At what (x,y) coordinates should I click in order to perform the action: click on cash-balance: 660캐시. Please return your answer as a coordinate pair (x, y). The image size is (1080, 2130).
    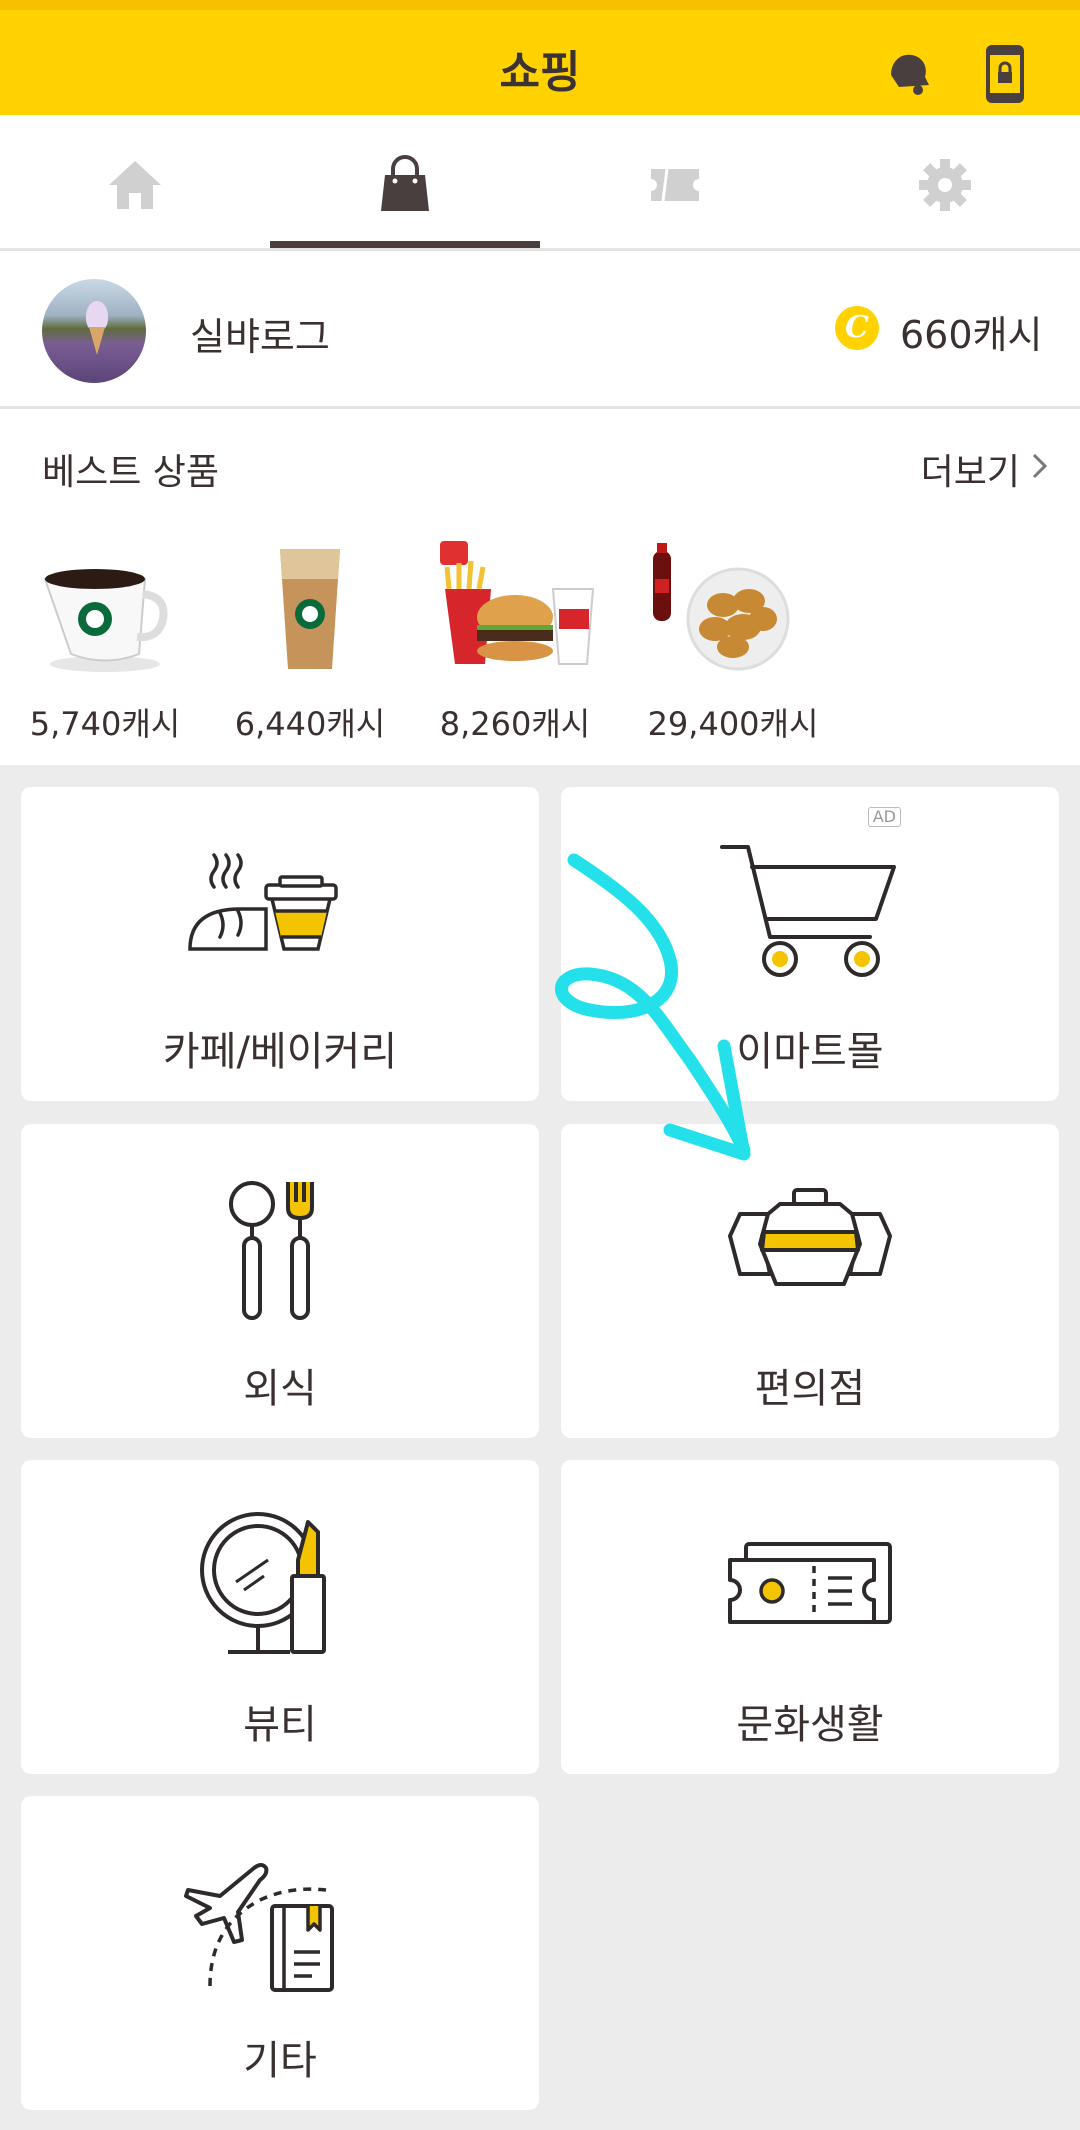
    Looking at the image, I should click on (971, 335).